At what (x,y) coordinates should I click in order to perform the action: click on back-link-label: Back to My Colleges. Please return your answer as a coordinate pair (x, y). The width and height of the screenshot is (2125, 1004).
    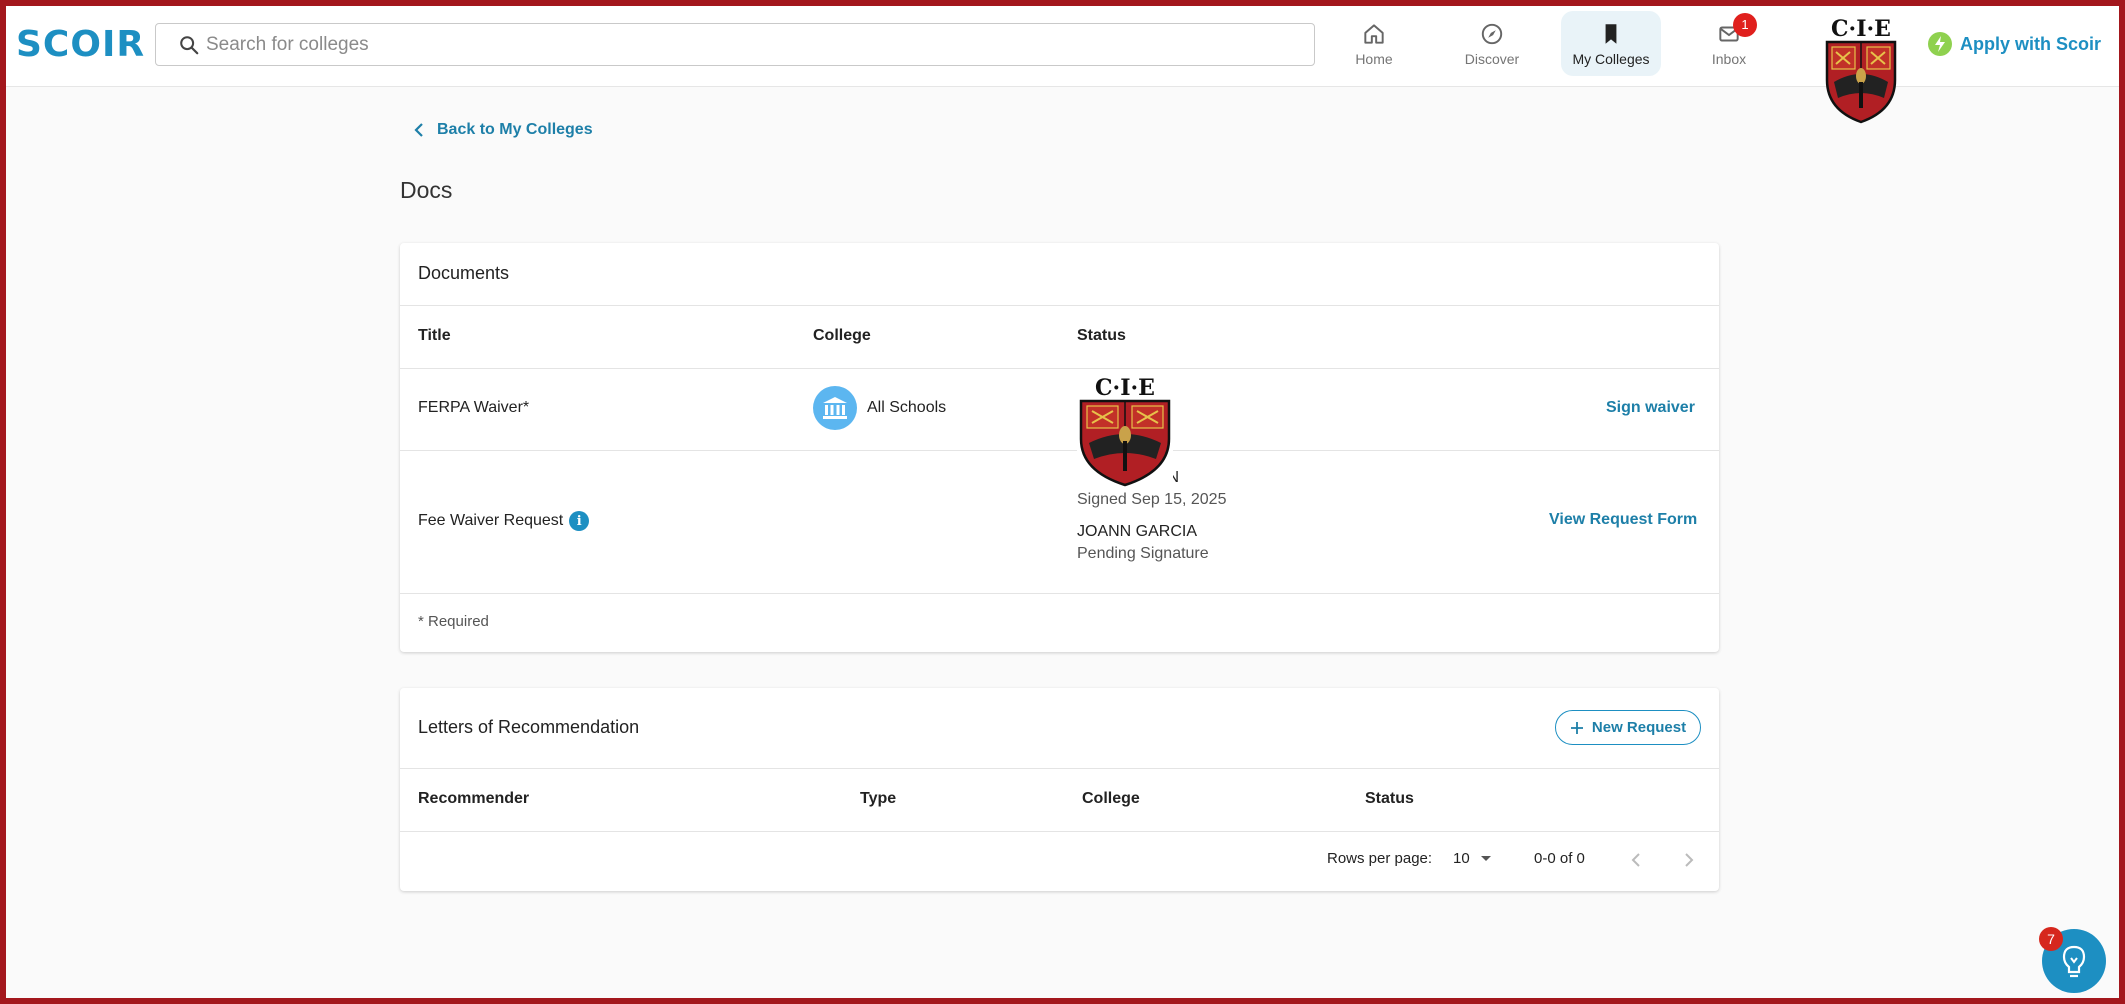
    Looking at the image, I should click on (515, 129).